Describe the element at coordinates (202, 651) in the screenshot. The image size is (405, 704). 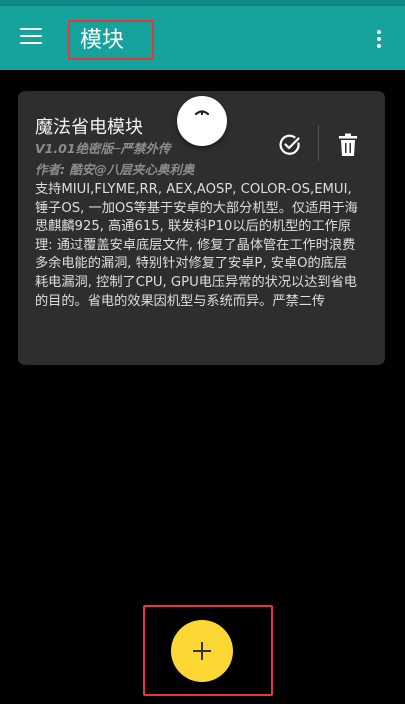
I see `add-module-button` at that location.